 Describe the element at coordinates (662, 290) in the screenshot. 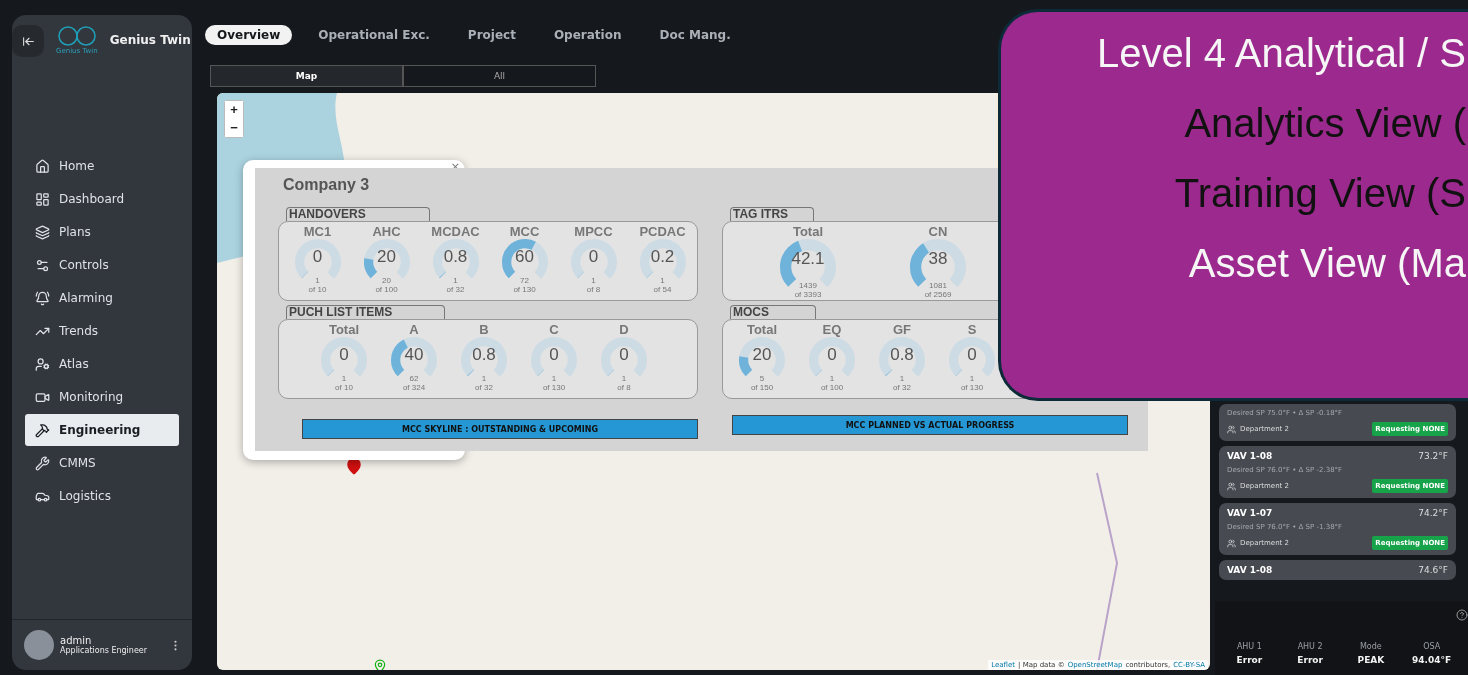

I see `gauge-total: of 54` at that location.